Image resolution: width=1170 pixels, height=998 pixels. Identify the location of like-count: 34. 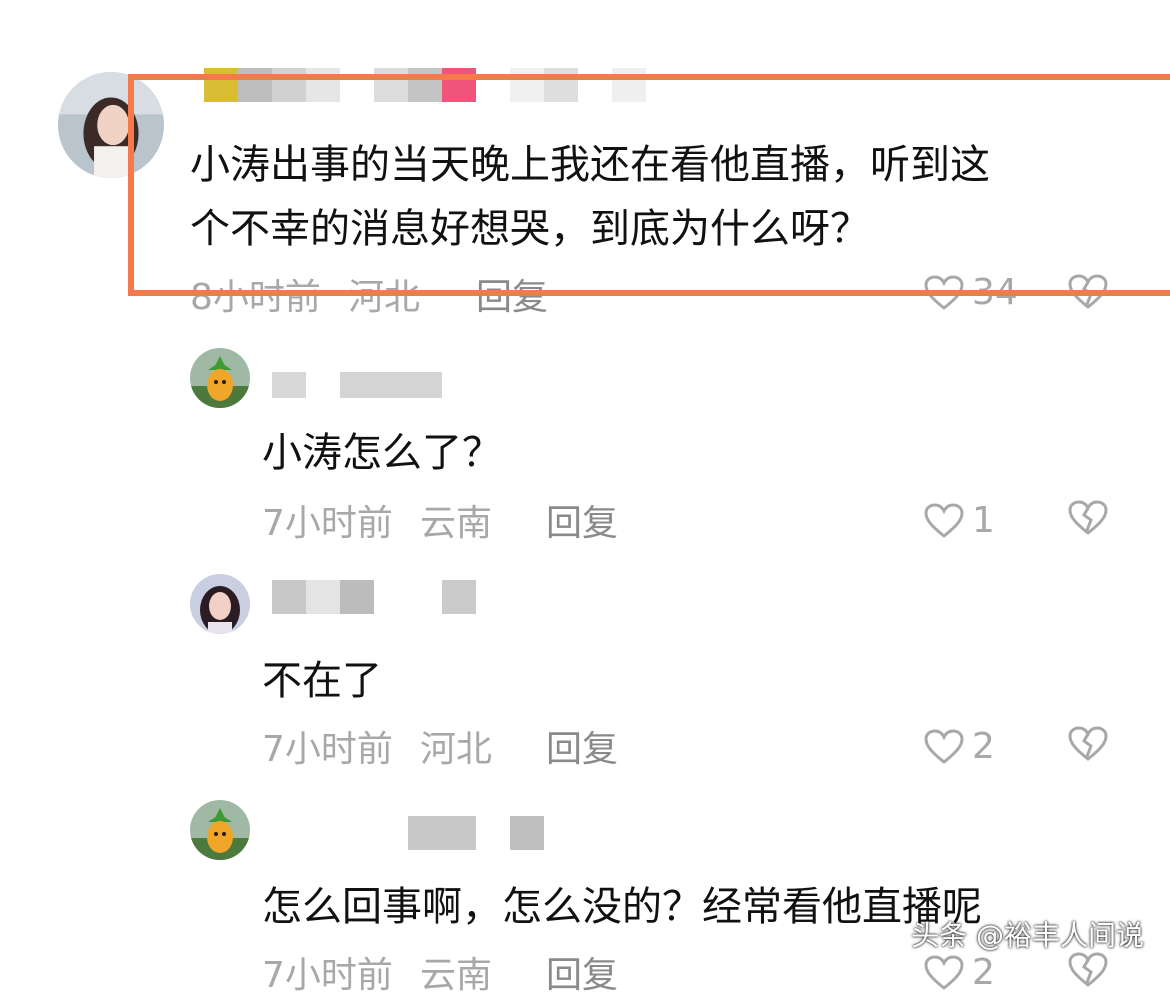
(995, 292).